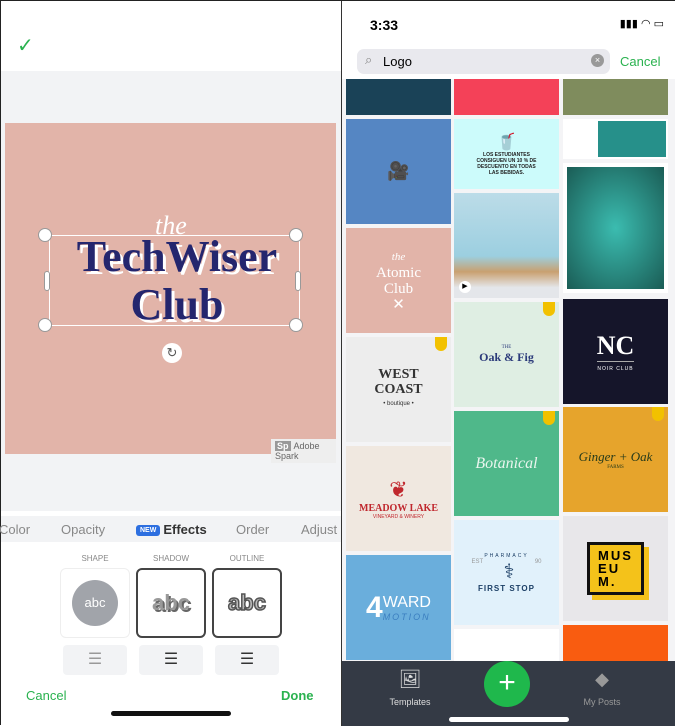 The image size is (675, 726). I want to click on shape-effect-button: abc, so click(95, 603).